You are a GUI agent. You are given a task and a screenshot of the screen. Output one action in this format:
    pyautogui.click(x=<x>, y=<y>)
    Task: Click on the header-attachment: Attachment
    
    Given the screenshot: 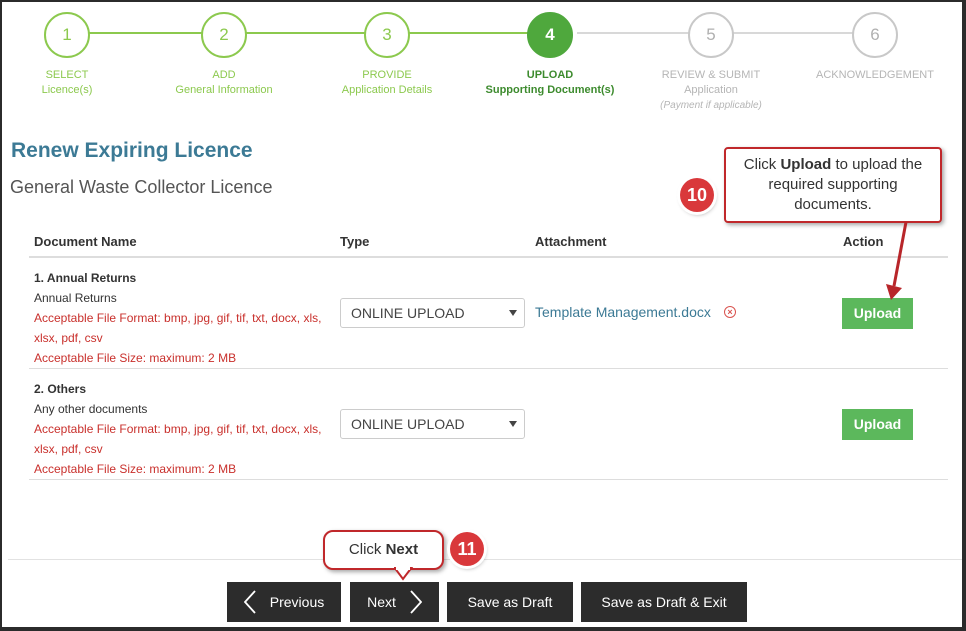 What is the action you would take?
    pyautogui.click(x=571, y=241)
    